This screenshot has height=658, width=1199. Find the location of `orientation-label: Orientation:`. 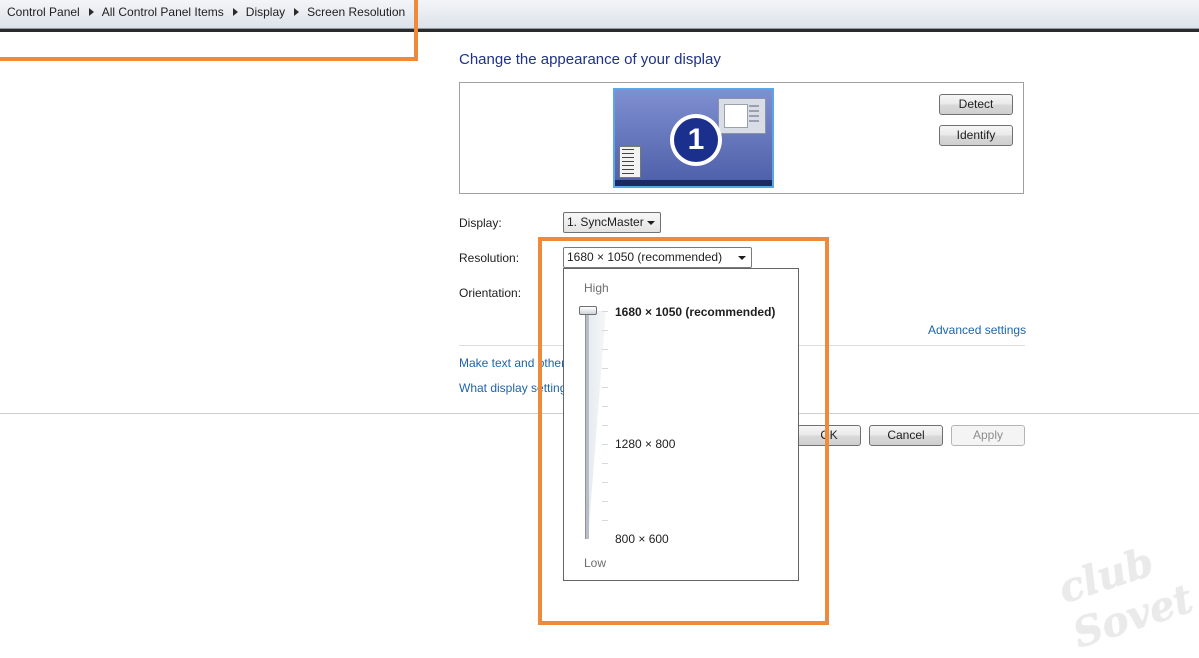

orientation-label: Orientation: is located at coordinates (490, 293).